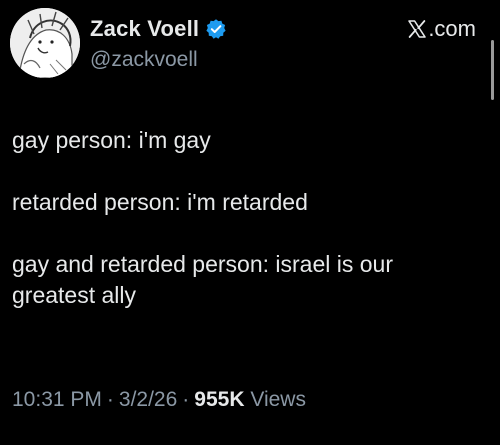 The width and height of the screenshot is (500, 445). What do you see at coordinates (452, 28) in the screenshot?
I see `site-domain: .com` at bounding box center [452, 28].